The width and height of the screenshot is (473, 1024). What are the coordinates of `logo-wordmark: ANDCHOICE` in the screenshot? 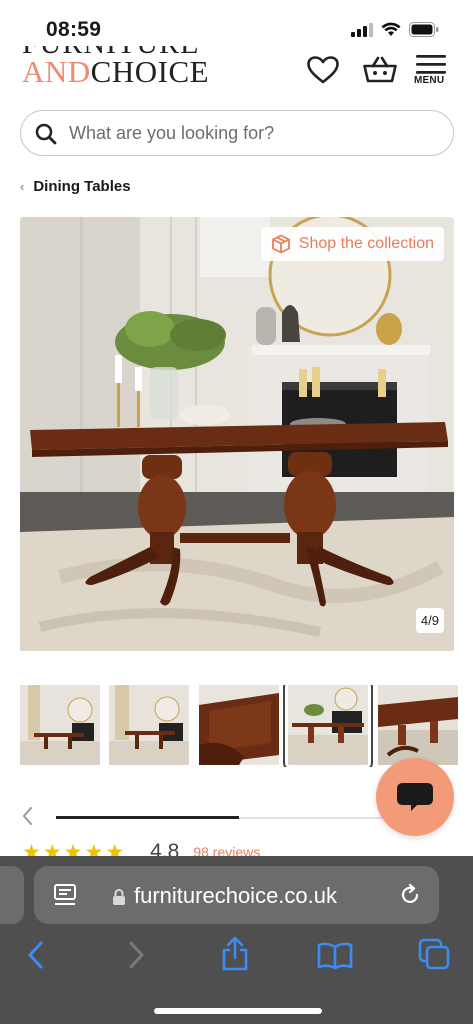 It's located at (115, 71).